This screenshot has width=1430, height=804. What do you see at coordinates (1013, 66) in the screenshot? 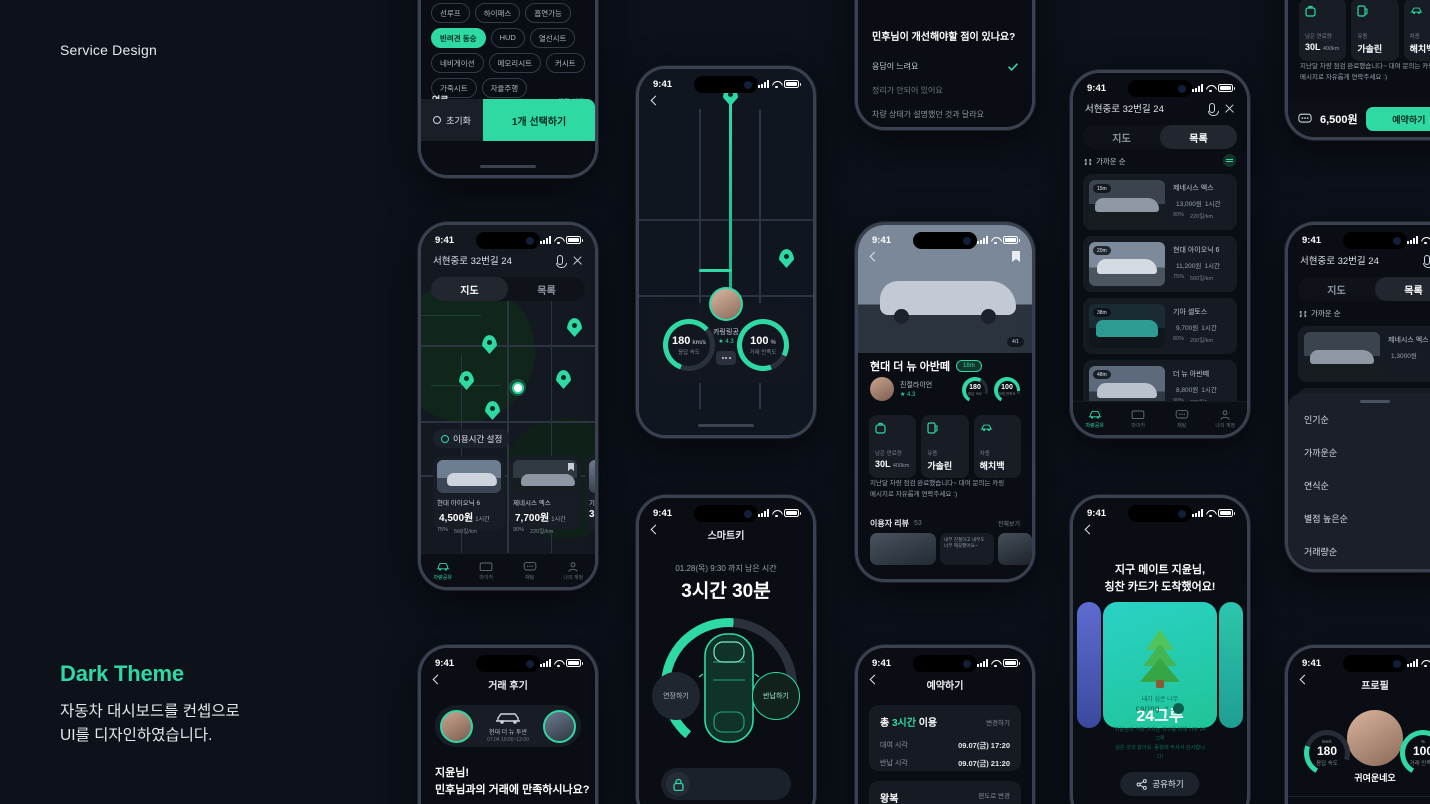
I see `check-icon` at bounding box center [1013, 66].